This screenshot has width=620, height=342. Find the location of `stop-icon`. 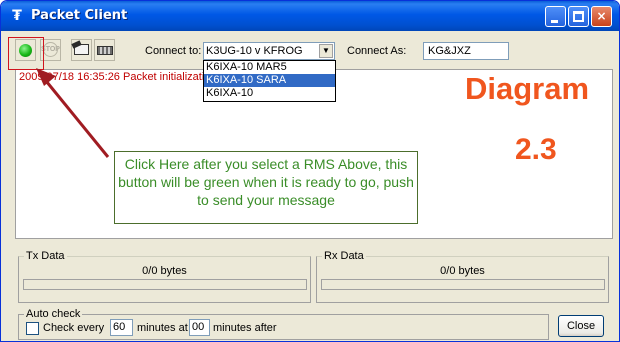

stop-icon is located at coordinates (50, 49).